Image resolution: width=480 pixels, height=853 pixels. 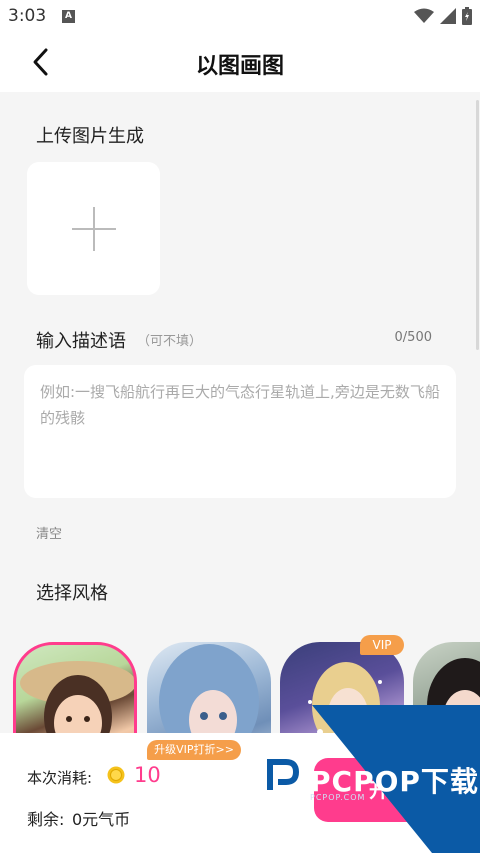 What do you see at coordinates (369, 779) in the screenshot?
I see `watermark-graphic` at bounding box center [369, 779].